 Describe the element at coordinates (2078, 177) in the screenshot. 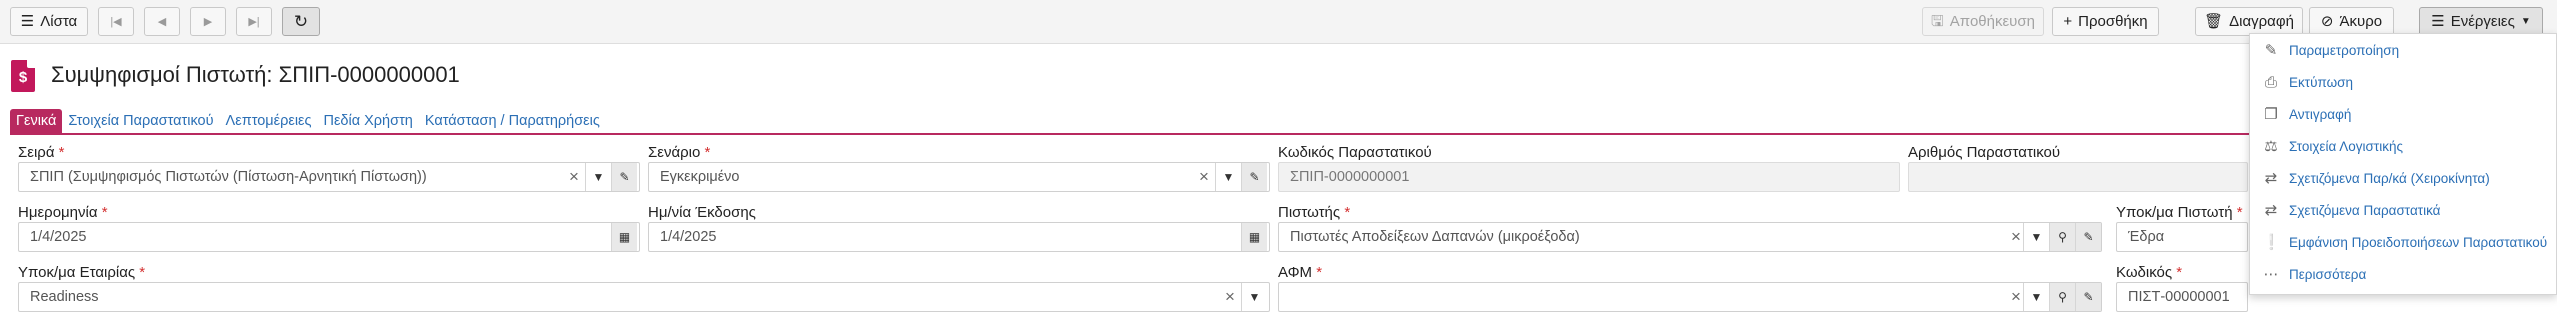

I see `doc-number-field` at that location.